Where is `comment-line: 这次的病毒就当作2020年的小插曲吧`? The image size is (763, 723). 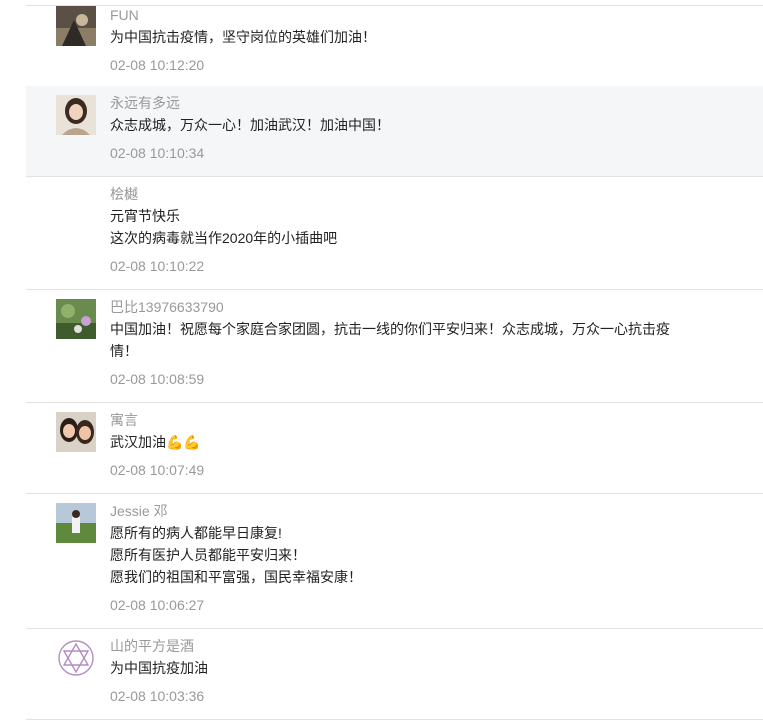 comment-line: 这次的病毒就当作2020年的小插曲吧 is located at coordinates (224, 238).